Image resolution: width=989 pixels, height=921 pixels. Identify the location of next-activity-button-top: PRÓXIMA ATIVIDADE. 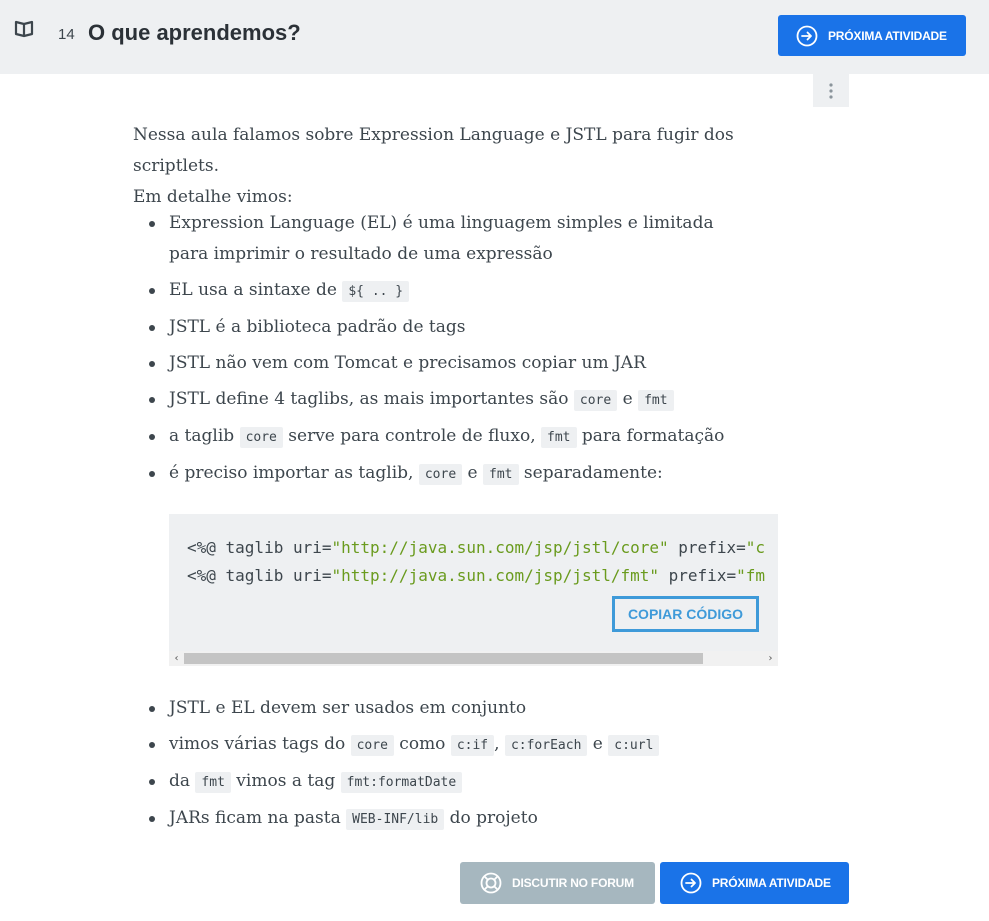
(872, 35).